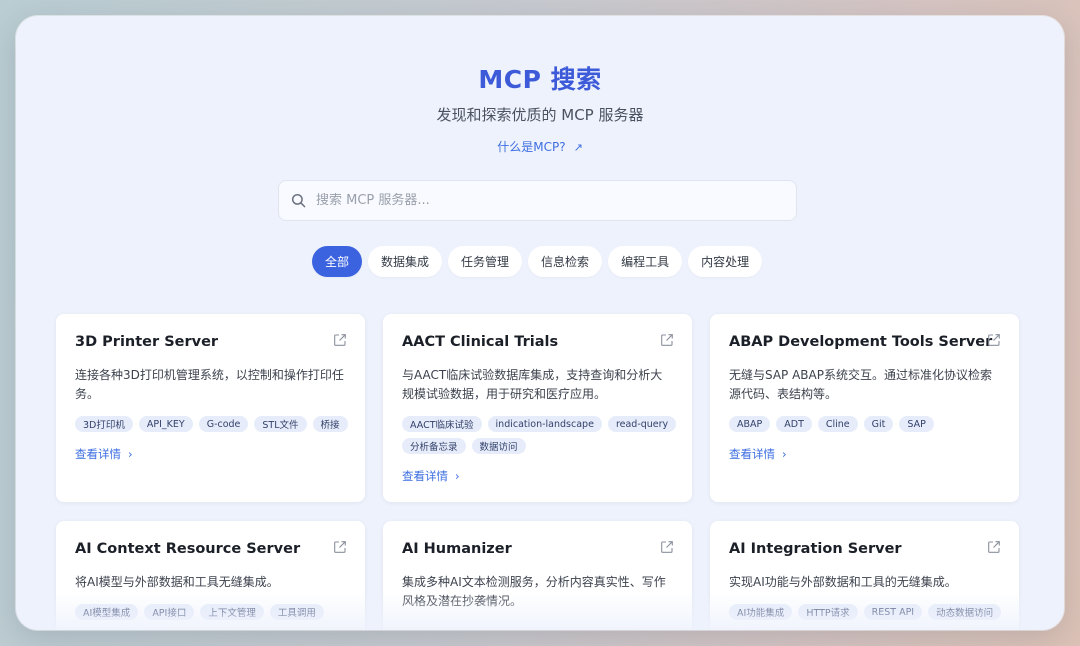  What do you see at coordinates (280, 424) in the screenshot?
I see `tag: STL文件` at bounding box center [280, 424].